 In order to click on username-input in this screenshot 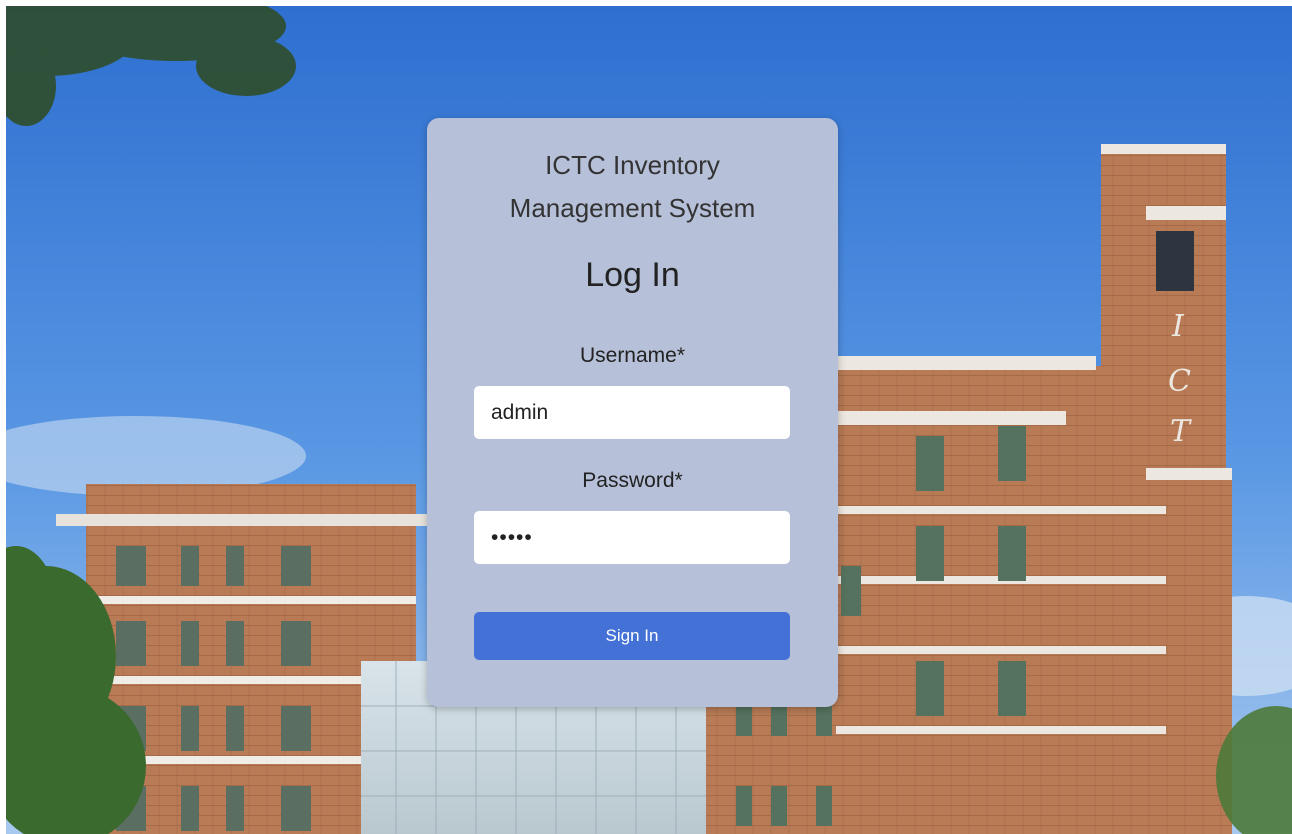, I will do `click(632, 412)`.